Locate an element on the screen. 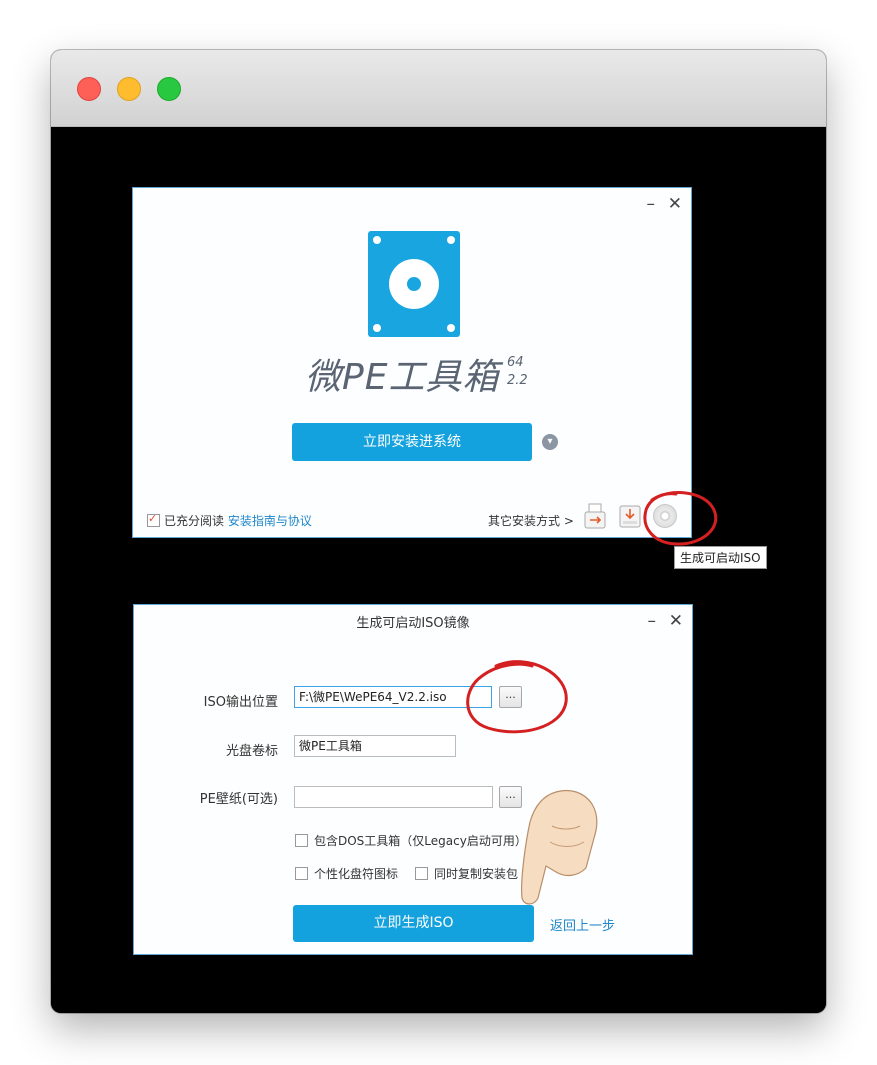  copy-installer-checkbox is located at coordinates (421, 873).